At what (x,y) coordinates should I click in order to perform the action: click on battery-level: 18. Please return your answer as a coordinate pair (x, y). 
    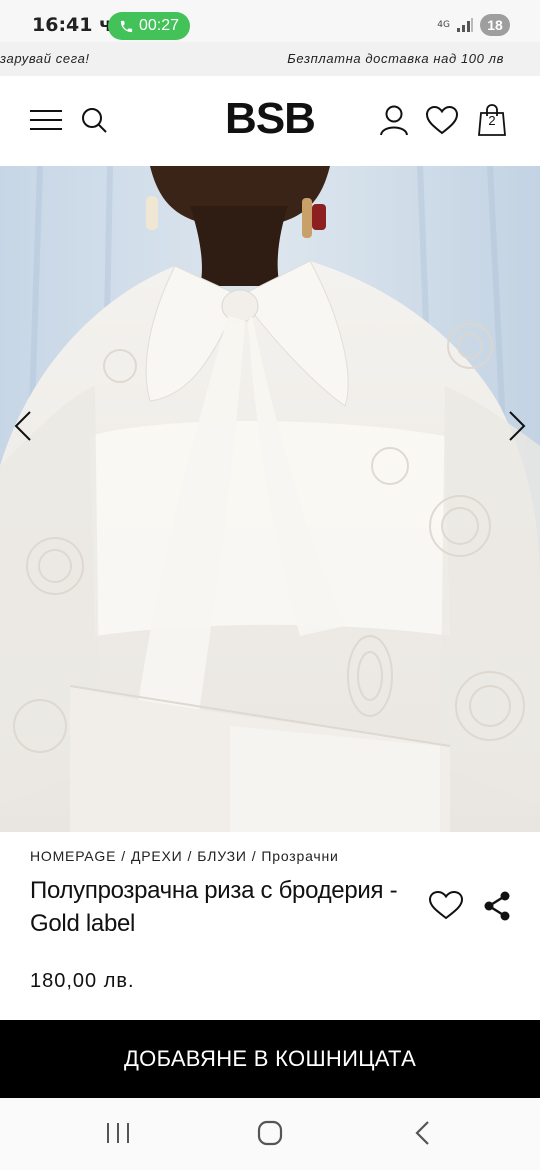
    Looking at the image, I should click on (495, 25).